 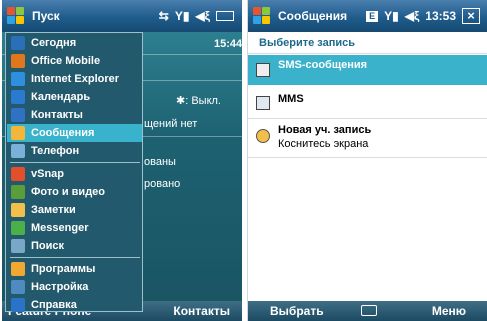 I want to click on menu-item: Сегодня, so click(x=74, y=43).